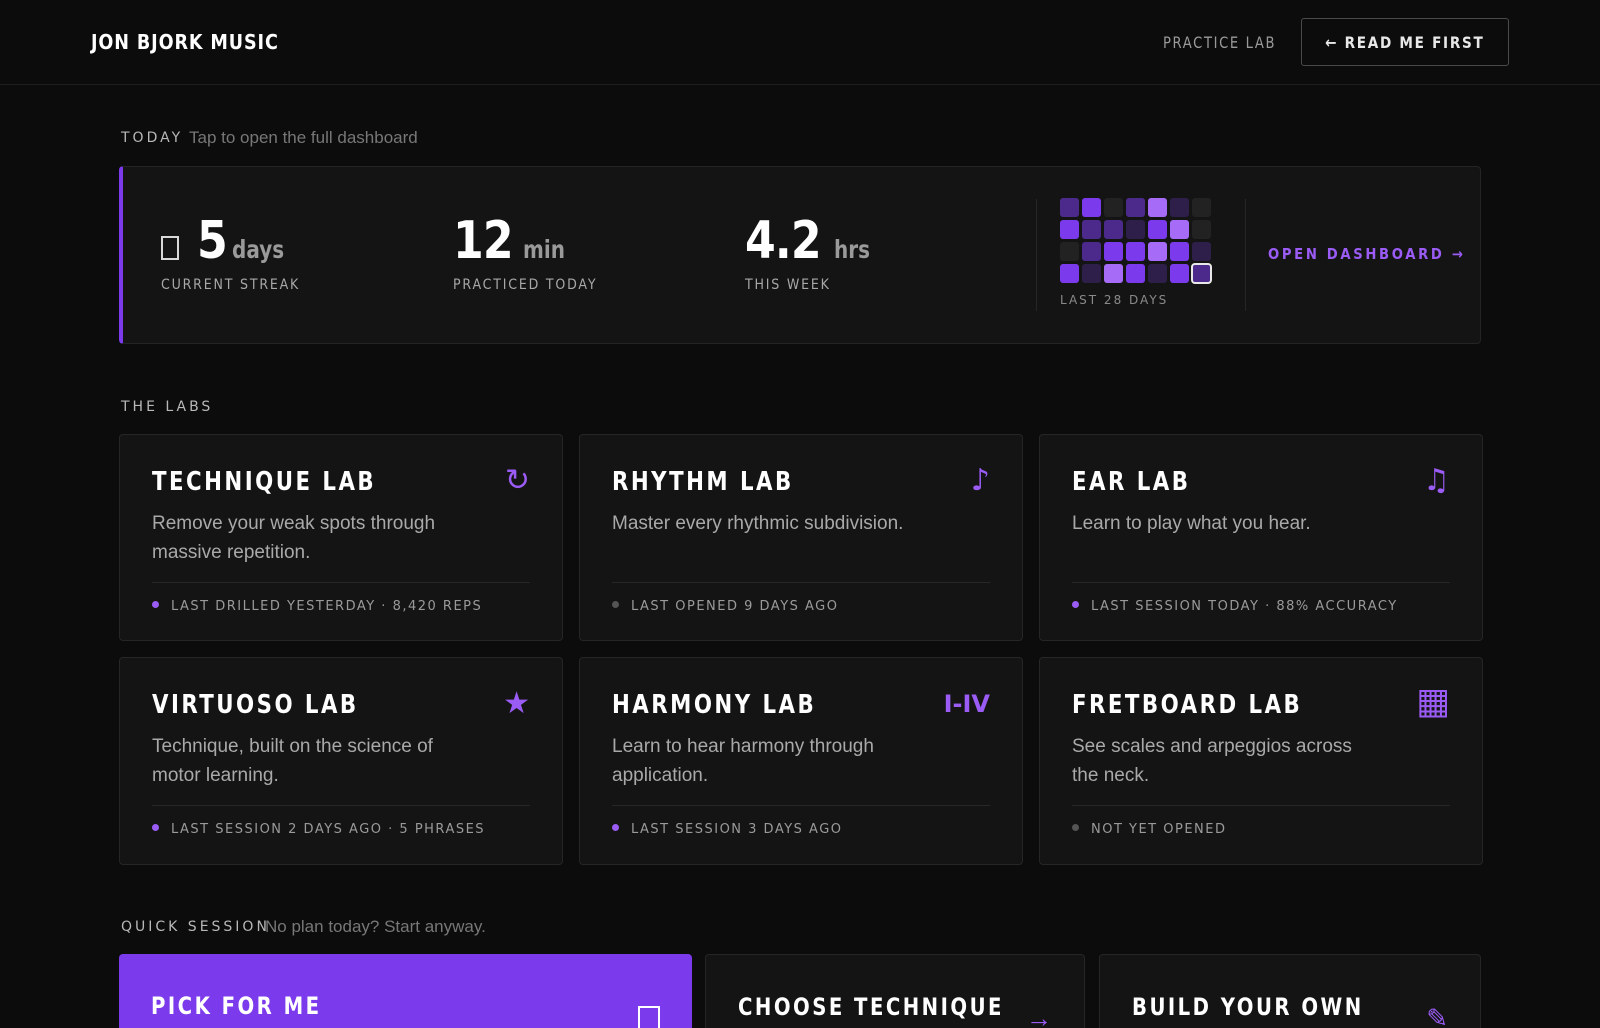 Image resolution: width=1600 pixels, height=1028 pixels. What do you see at coordinates (236, 1006) in the screenshot?
I see `pick-for-me-label: PICK FOR ME` at bounding box center [236, 1006].